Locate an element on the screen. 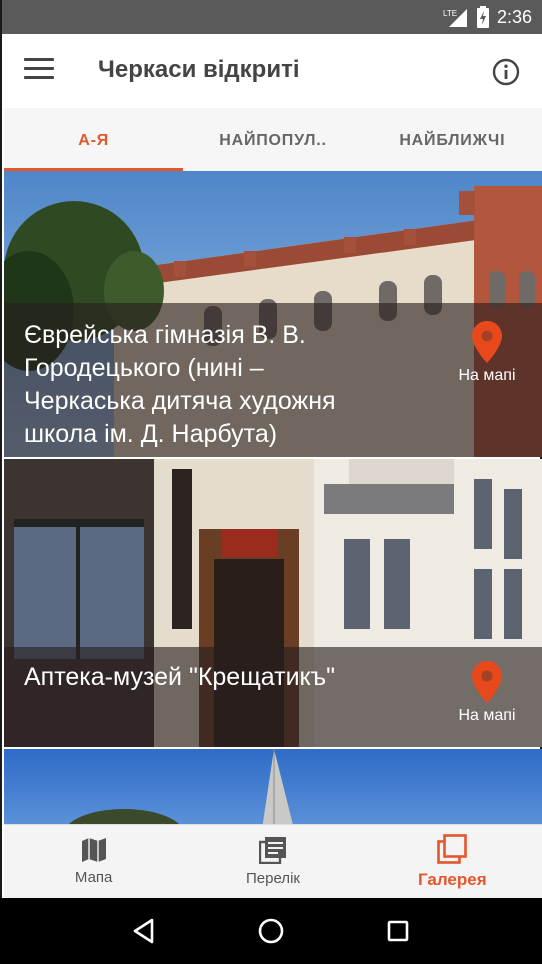 The height and width of the screenshot is (964, 542). status-time: 2:36 is located at coordinates (514, 16).